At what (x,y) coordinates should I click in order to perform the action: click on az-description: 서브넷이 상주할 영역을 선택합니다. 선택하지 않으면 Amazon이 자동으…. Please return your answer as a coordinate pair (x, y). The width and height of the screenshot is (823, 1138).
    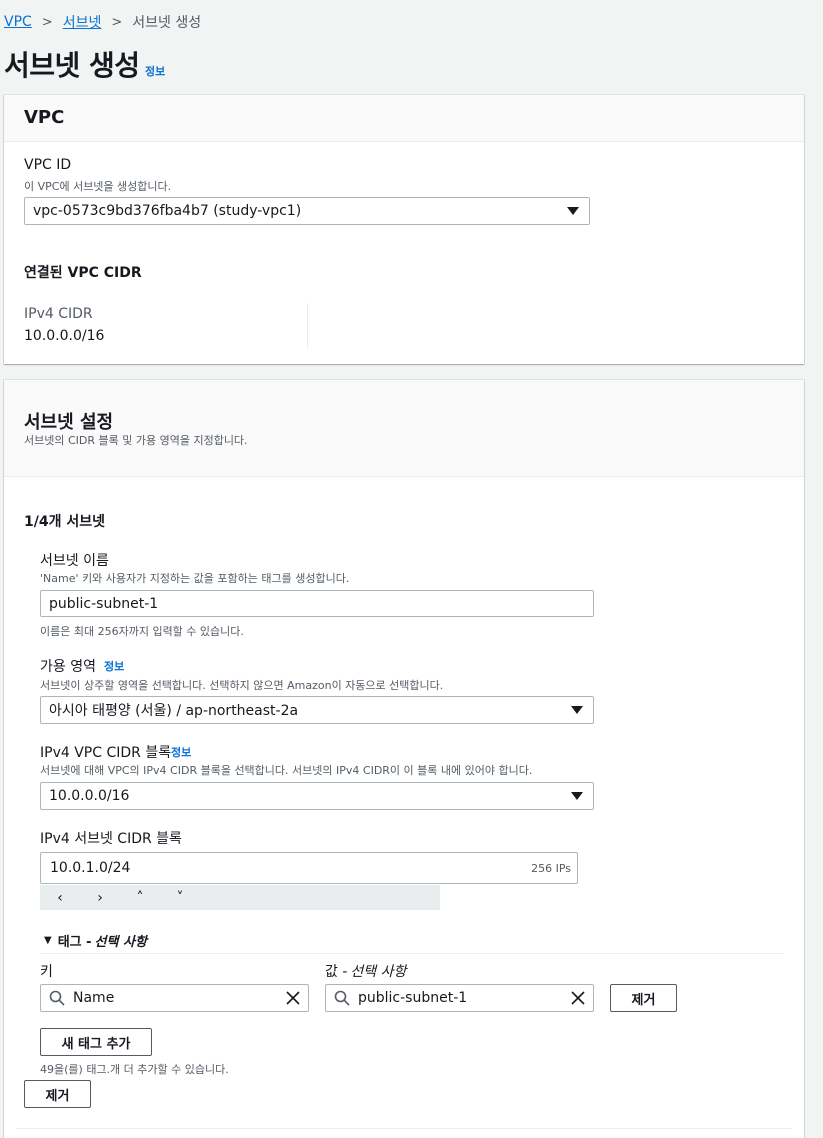
    Looking at the image, I should click on (242, 685).